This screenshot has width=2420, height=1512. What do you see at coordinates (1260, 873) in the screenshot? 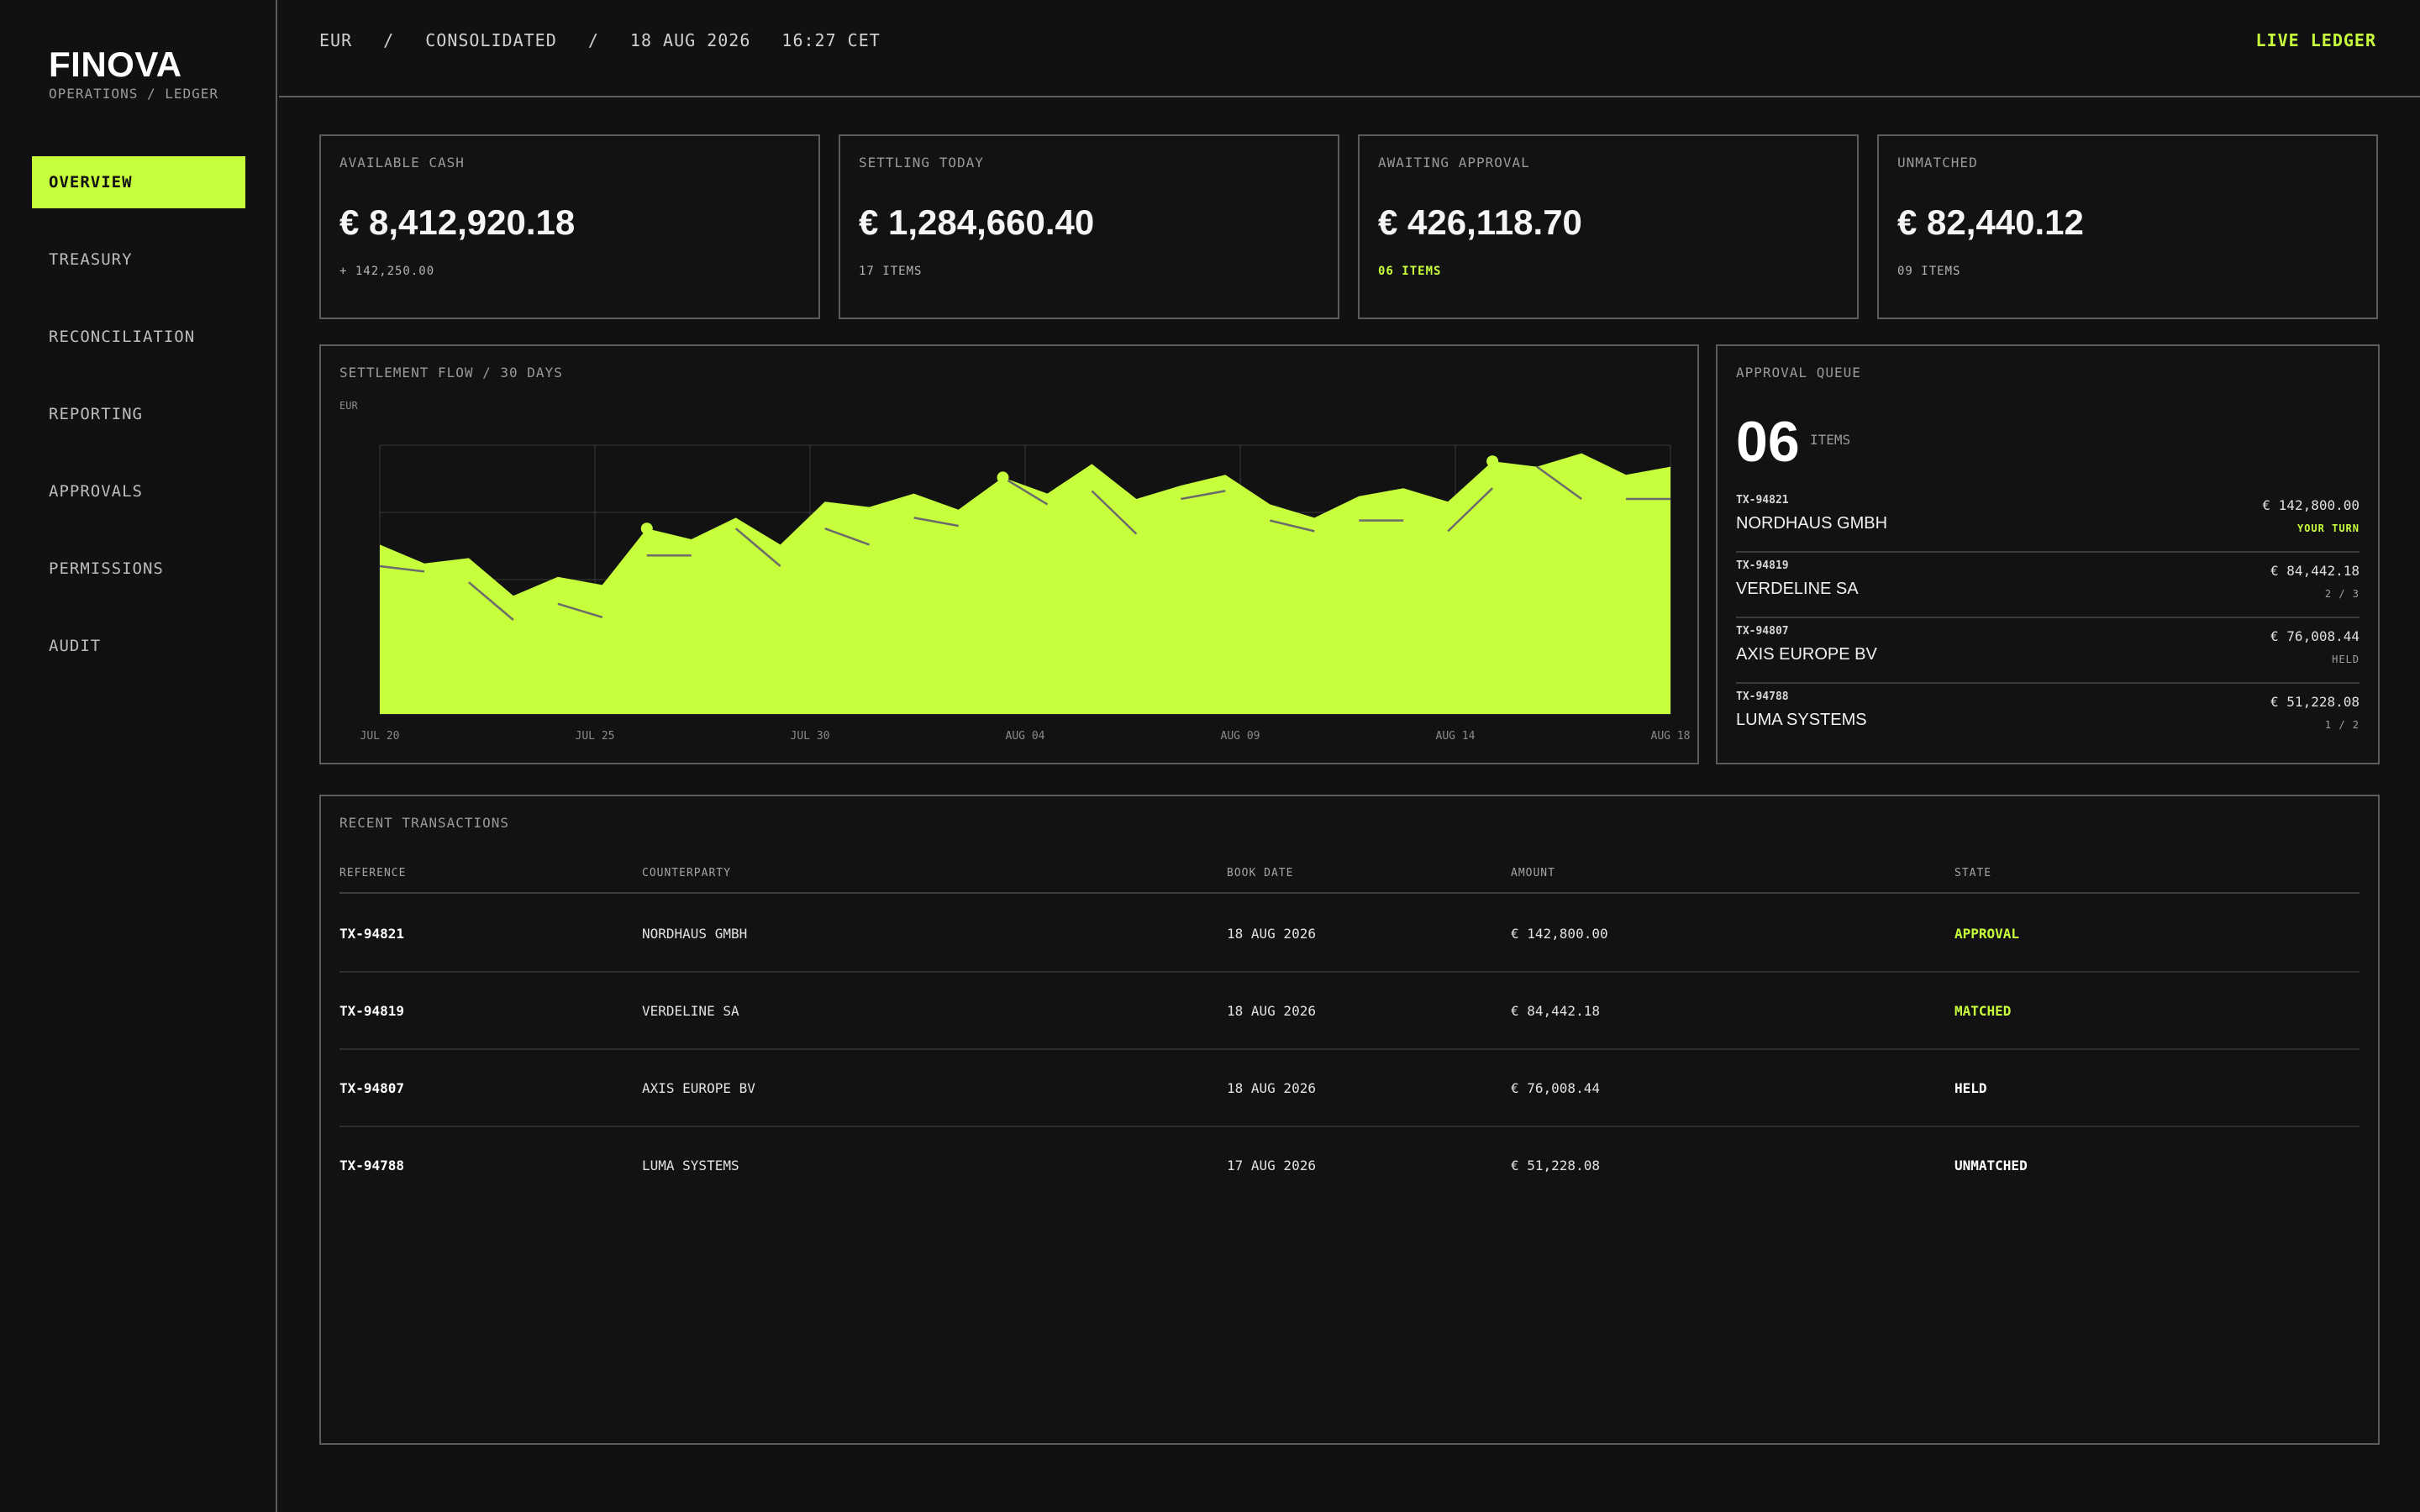
I see `column-header-book-date: BOOK DATE` at bounding box center [1260, 873].